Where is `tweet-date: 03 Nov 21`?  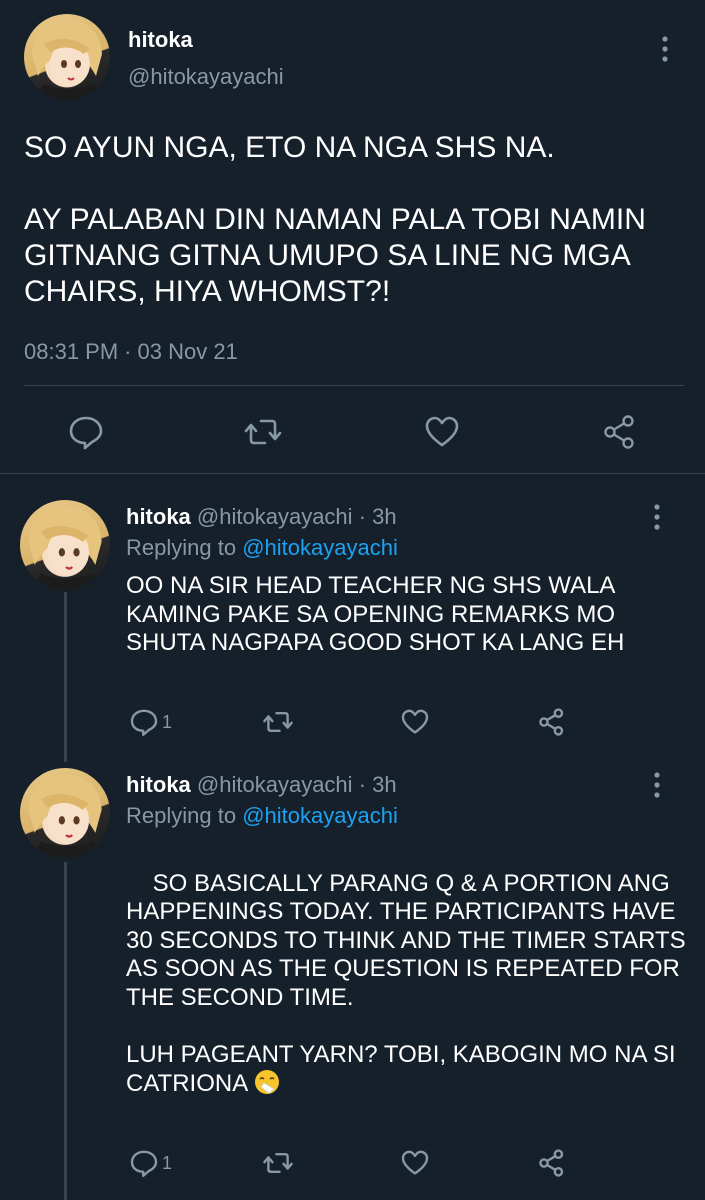 tweet-date: 03 Nov 21 is located at coordinates (187, 351).